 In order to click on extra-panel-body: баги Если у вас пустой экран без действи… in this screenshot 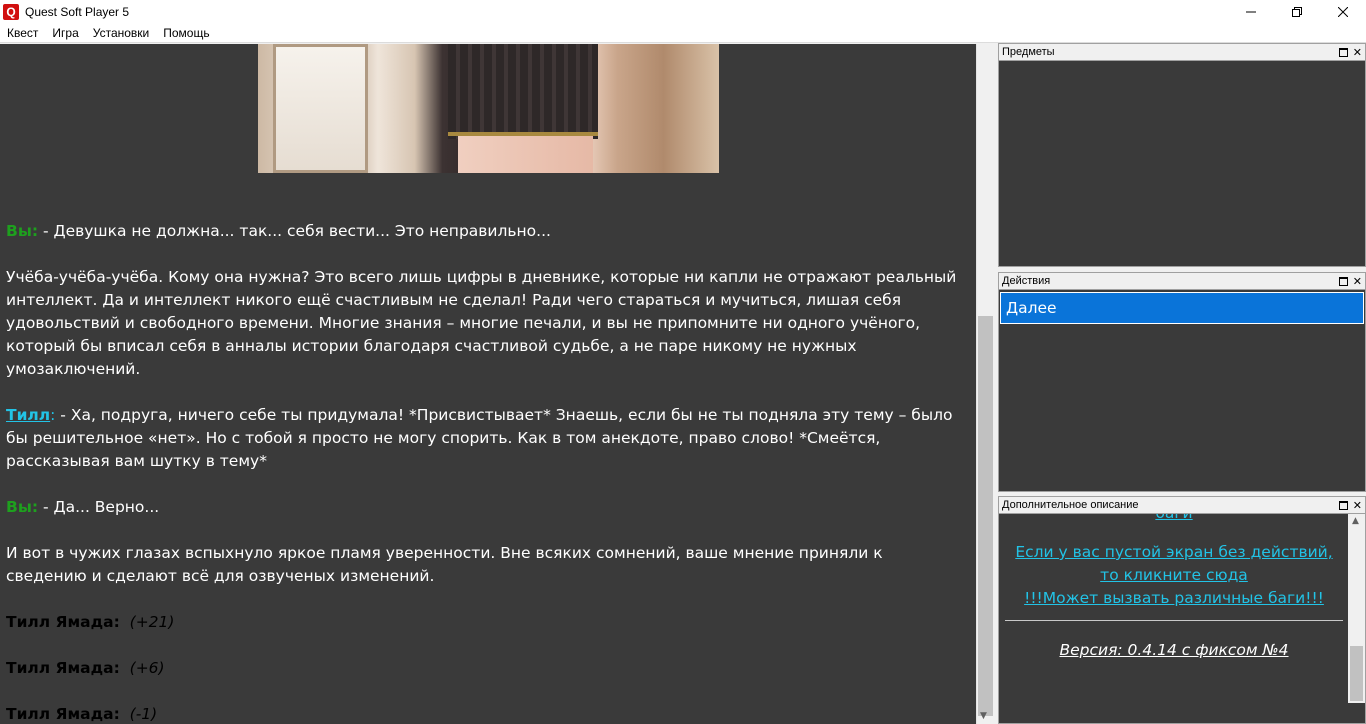, I will do `click(1182, 614)`.